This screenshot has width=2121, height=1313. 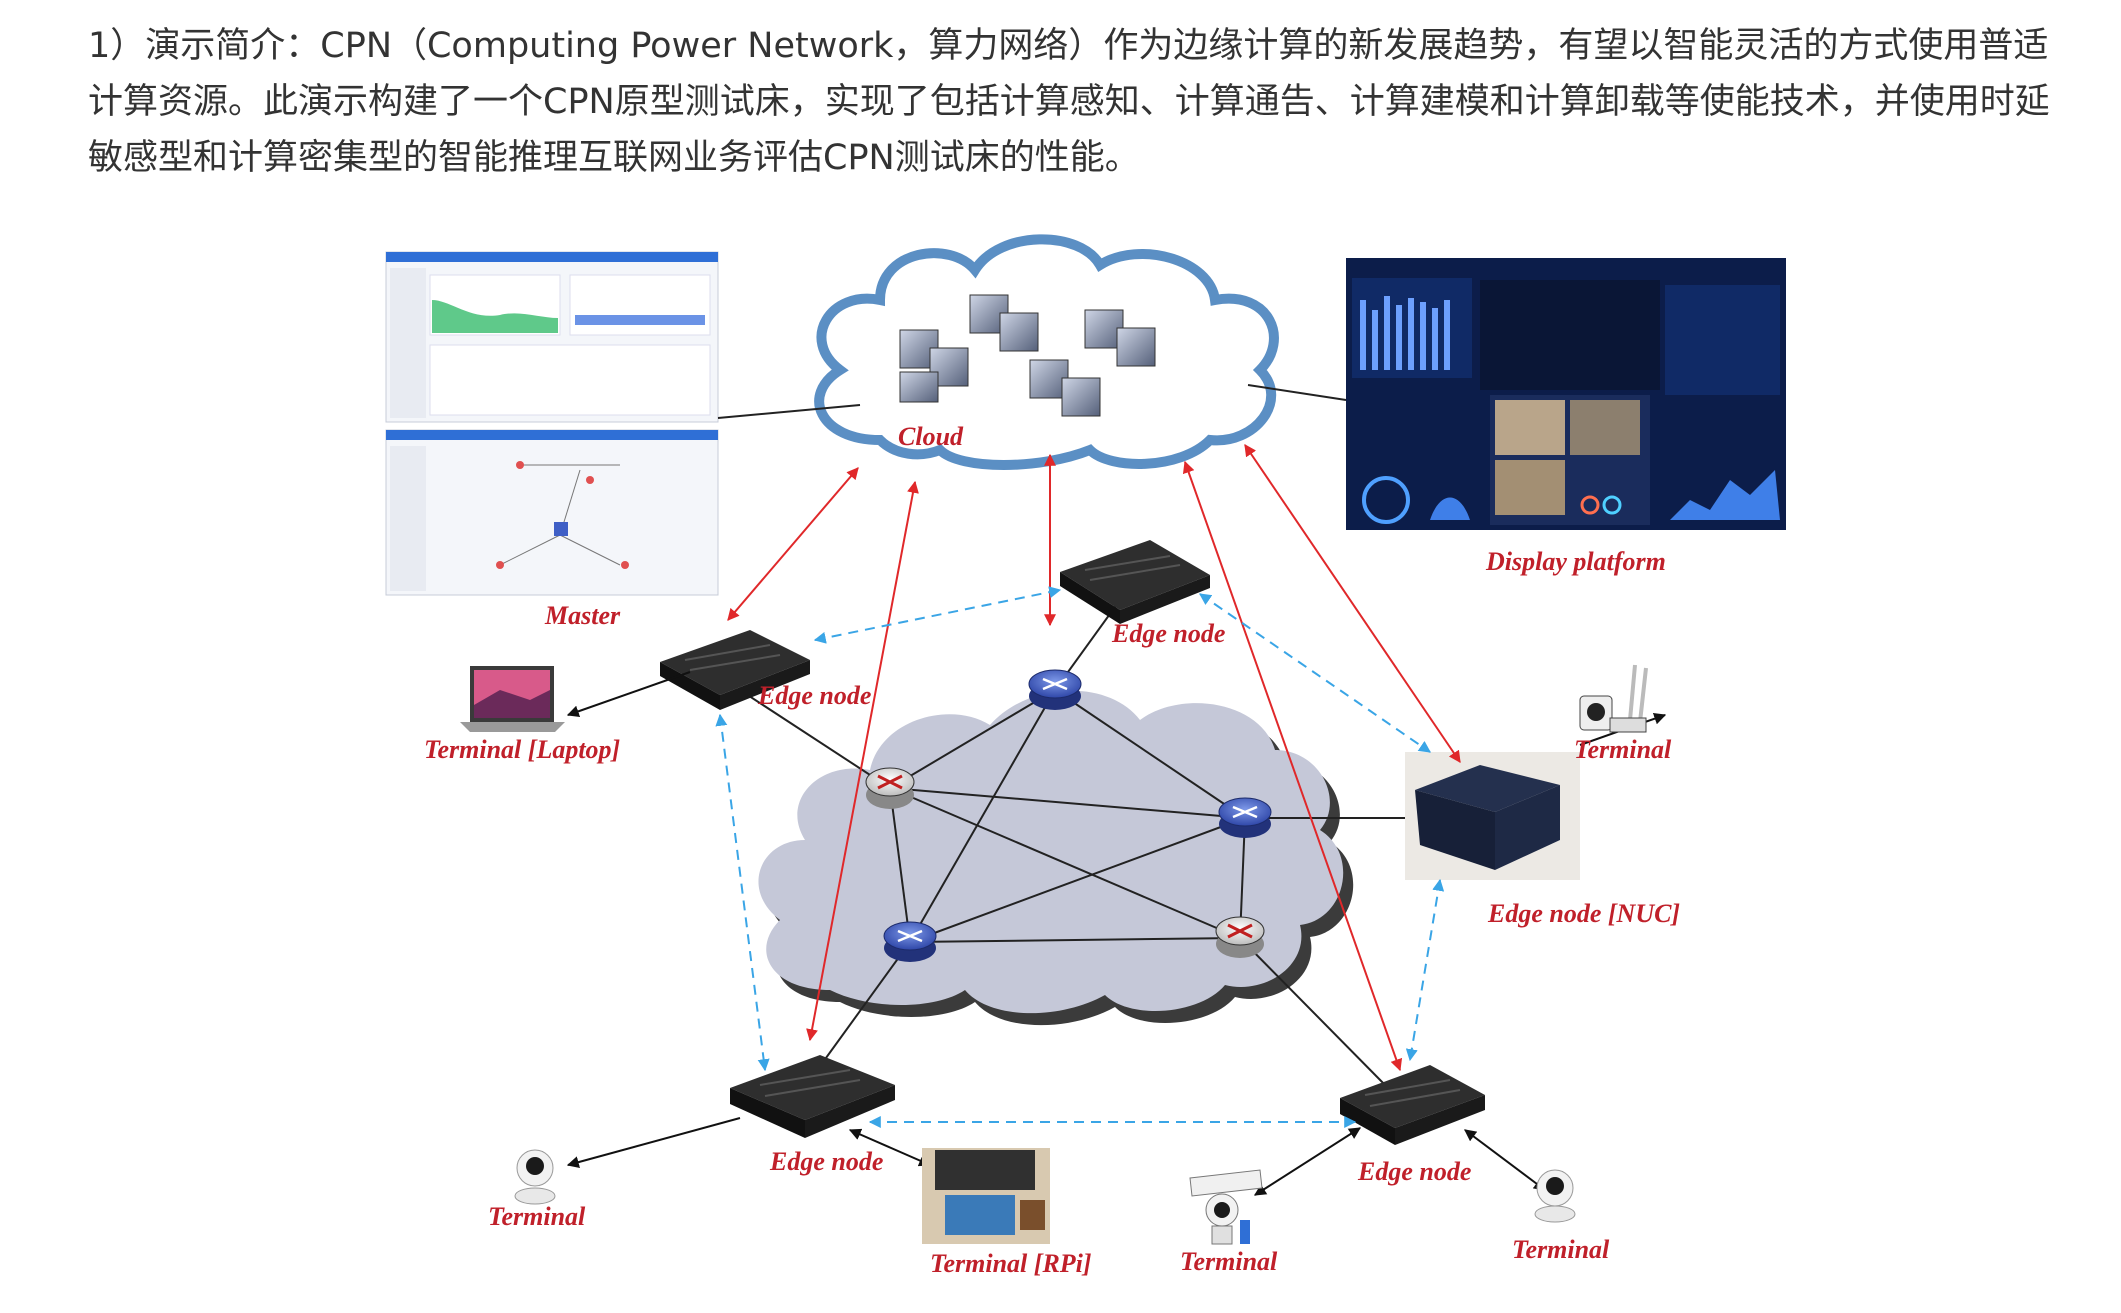 I want to click on terminal-rpi: Terminal [RPi], so click(x=1007, y=1213).